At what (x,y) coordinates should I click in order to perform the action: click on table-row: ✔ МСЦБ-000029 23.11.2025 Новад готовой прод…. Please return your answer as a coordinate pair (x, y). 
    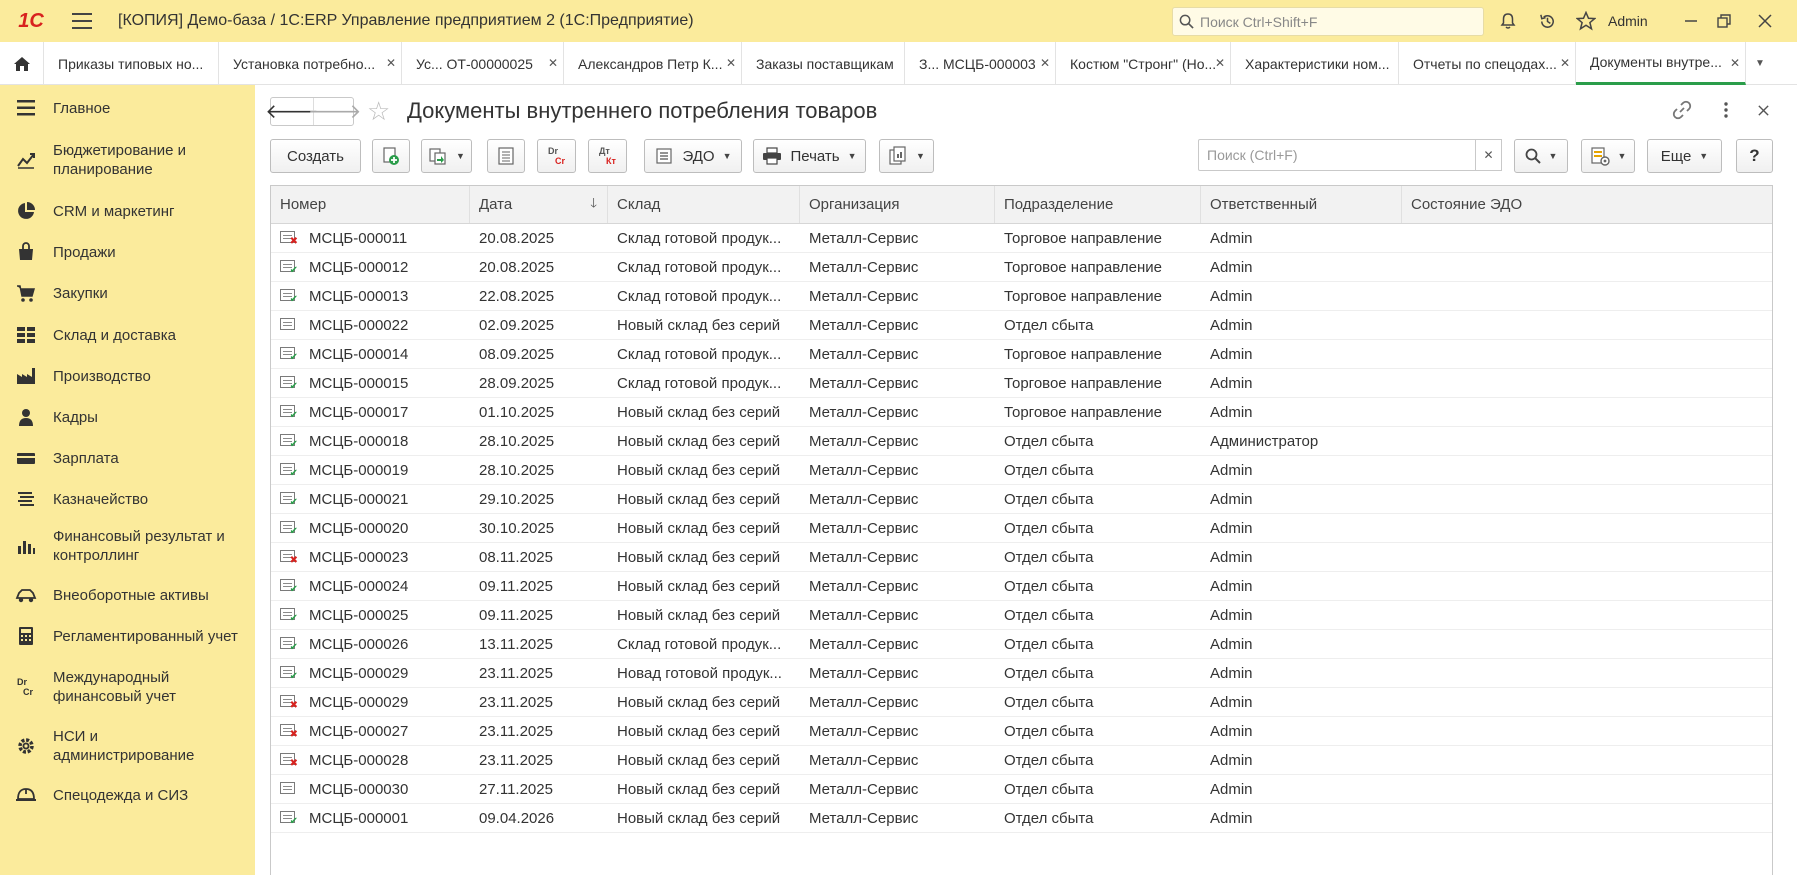
    Looking at the image, I should click on (1021, 673).